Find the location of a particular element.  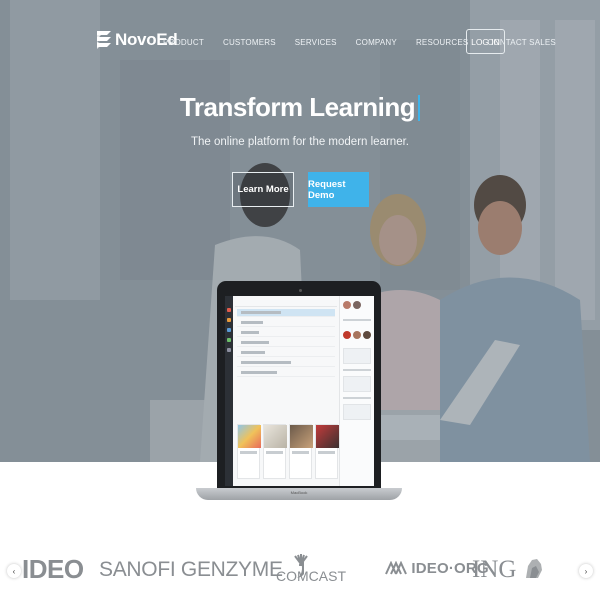

nav-resources: RESOURCES is located at coordinates (442, 42).